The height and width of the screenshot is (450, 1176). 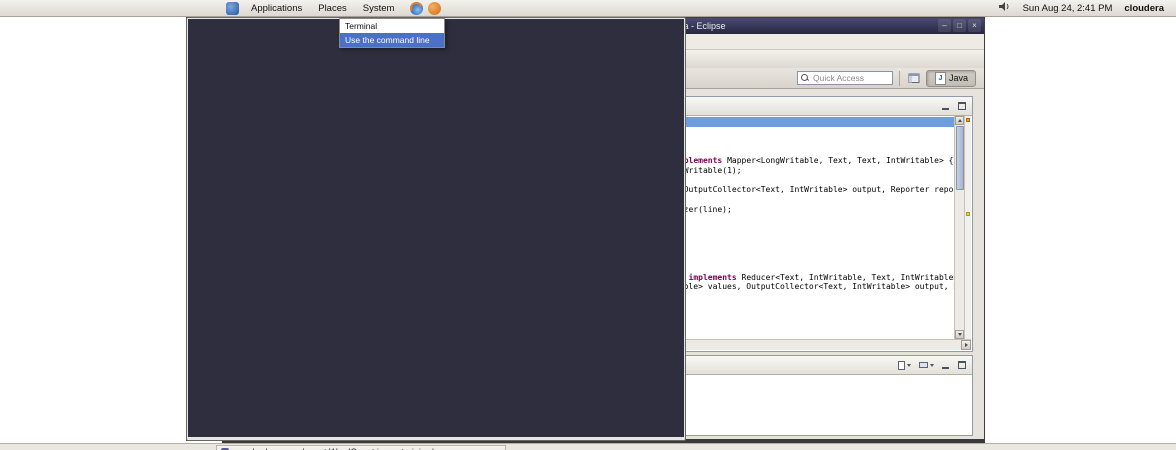 What do you see at coordinates (1068, 8) in the screenshot?
I see `clock: Sun Aug 24, 2:41 PM` at bounding box center [1068, 8].